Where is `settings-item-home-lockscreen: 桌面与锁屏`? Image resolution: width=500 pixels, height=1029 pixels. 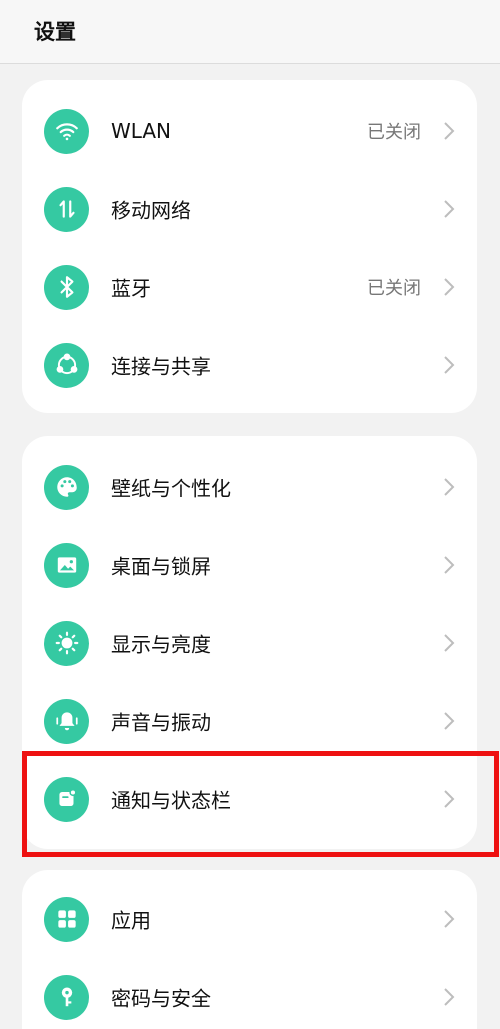
settings-item-home-lockscreen: 桌面与锁屏 is located at coordinates (249, 565).